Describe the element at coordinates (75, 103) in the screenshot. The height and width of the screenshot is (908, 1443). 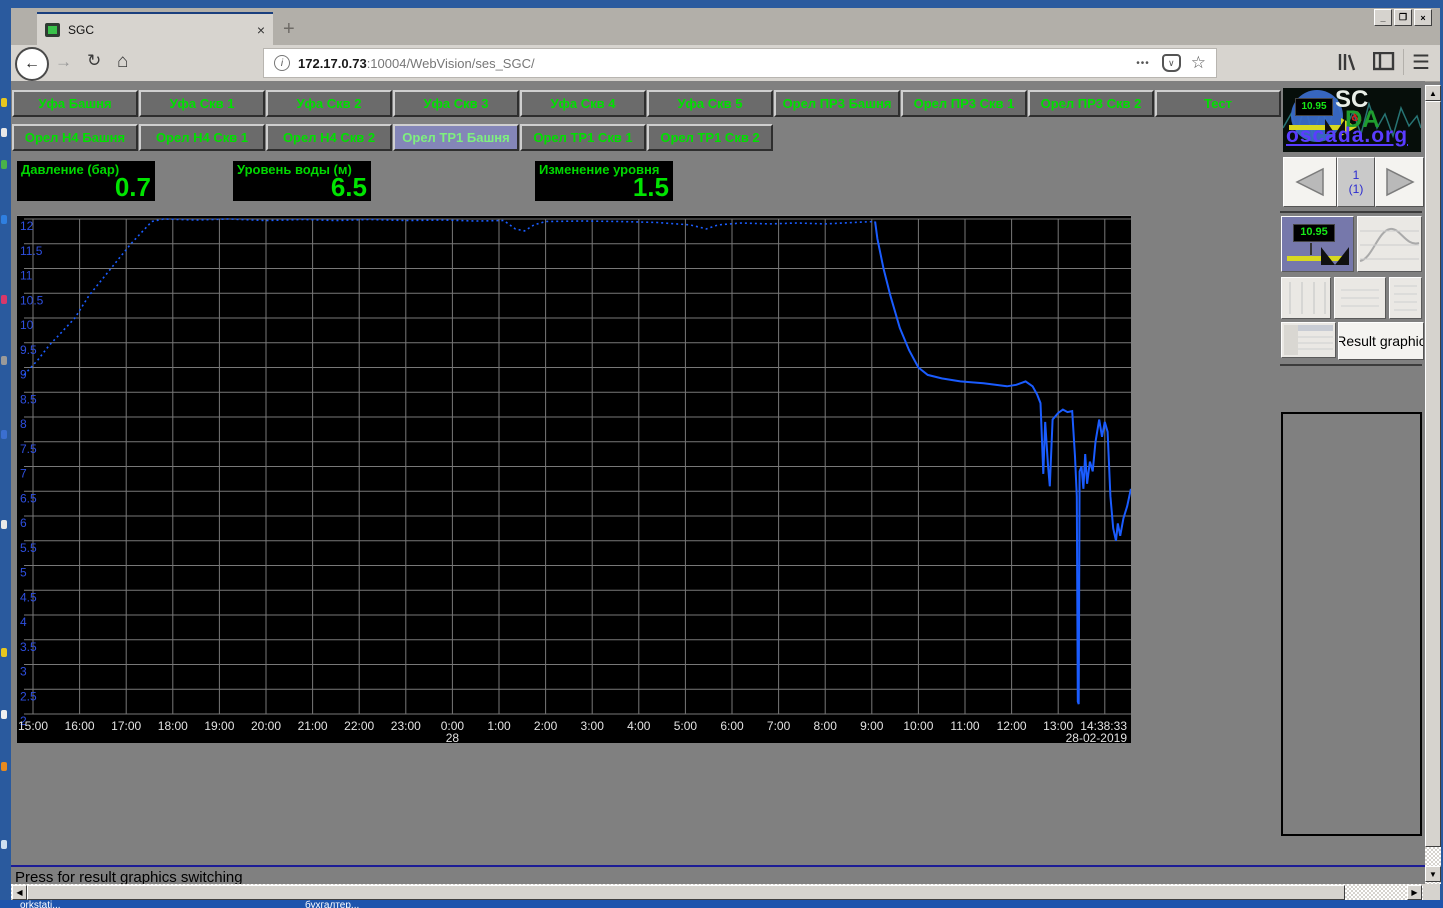
I see `station-button: Уфа Башня` at that location.